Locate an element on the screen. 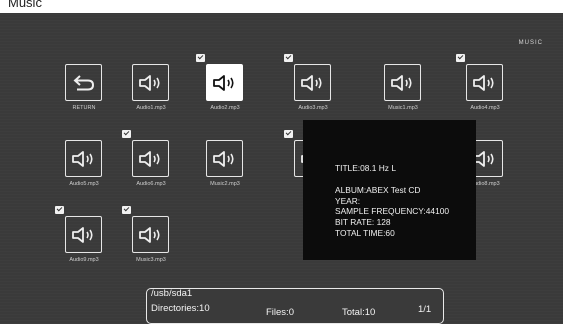 Image resolution: width=563 pixels, height=324 pixels. file-tile: Audio6.mp3 is located at coordinates (151, 164).